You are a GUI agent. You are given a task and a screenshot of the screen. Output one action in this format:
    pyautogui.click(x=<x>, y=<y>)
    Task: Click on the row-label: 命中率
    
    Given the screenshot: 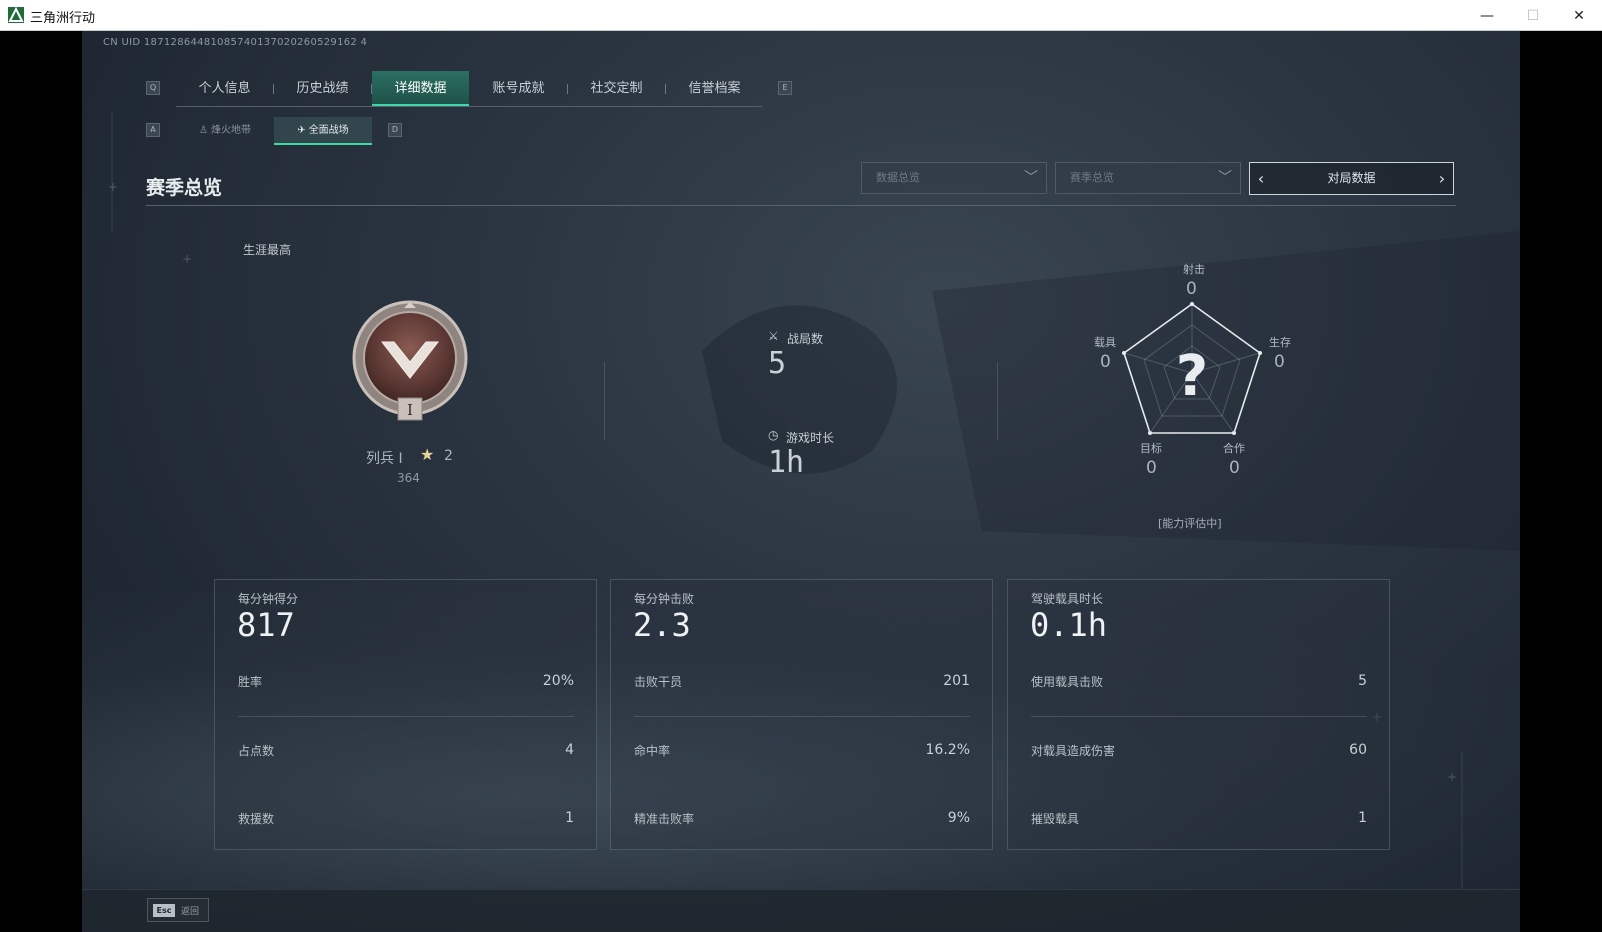 What is the action you would take?
    pyautogui.click(x=652, y=751)
    